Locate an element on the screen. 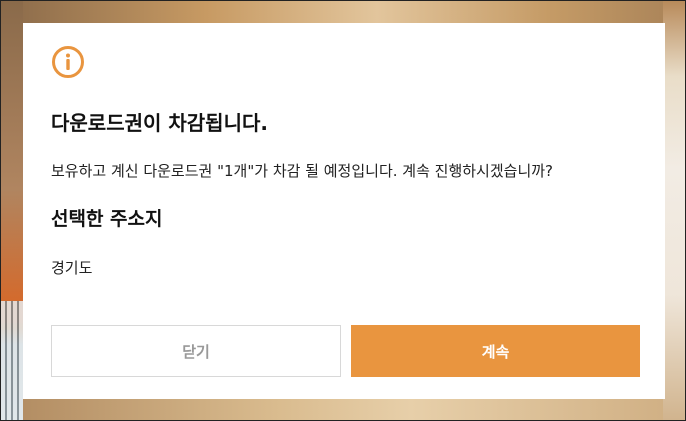 The image size is (686, 421). continue-button: 계속 is located at coordinates (495, 351).